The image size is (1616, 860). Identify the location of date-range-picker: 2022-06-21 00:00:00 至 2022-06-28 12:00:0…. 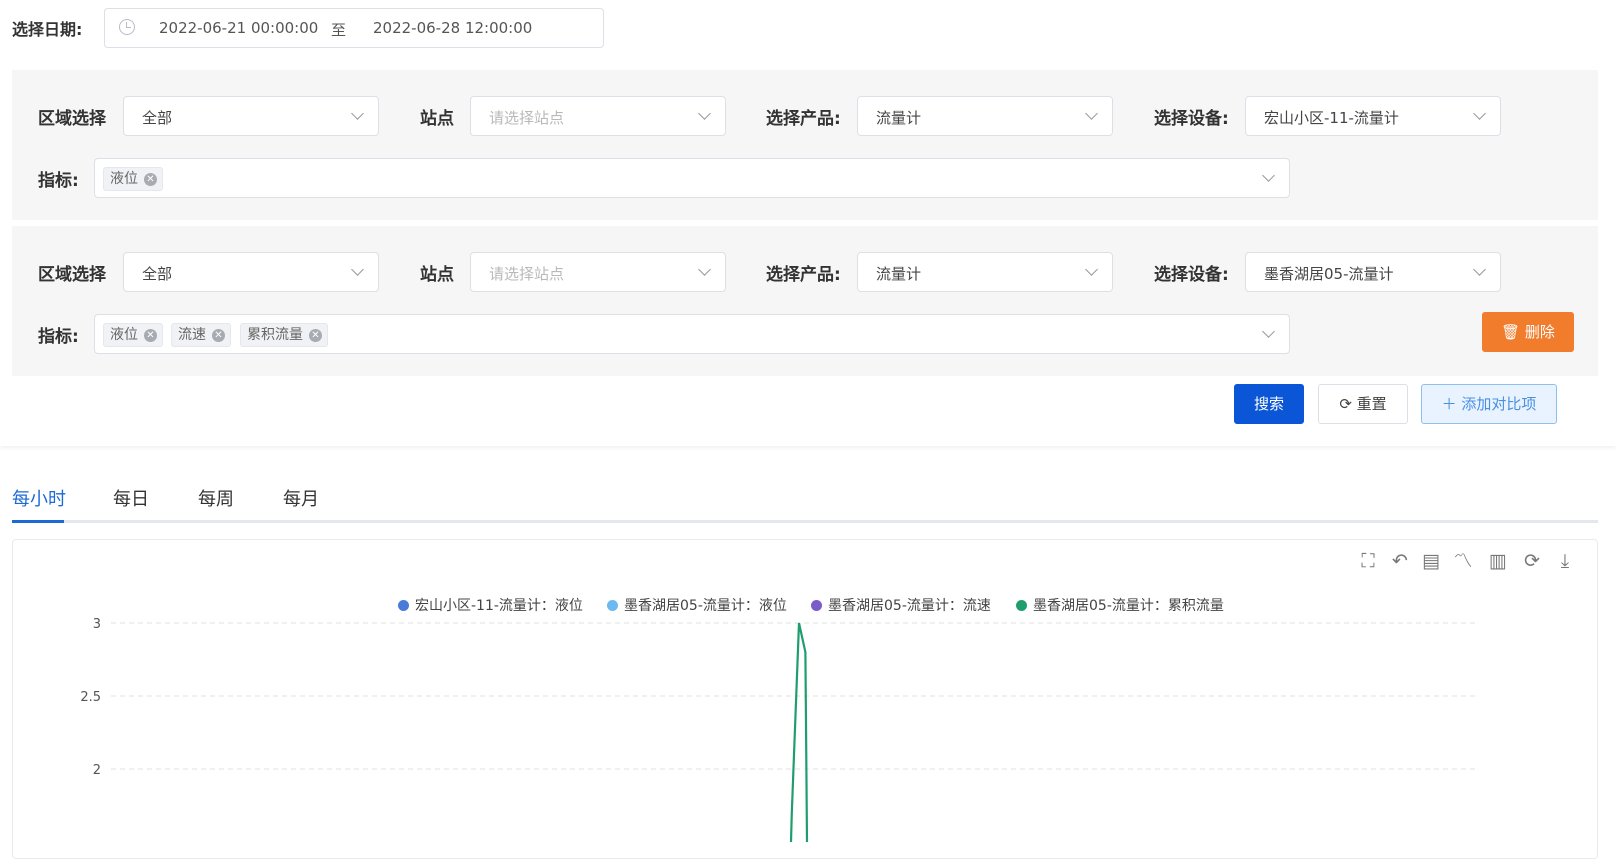
(354, 28).